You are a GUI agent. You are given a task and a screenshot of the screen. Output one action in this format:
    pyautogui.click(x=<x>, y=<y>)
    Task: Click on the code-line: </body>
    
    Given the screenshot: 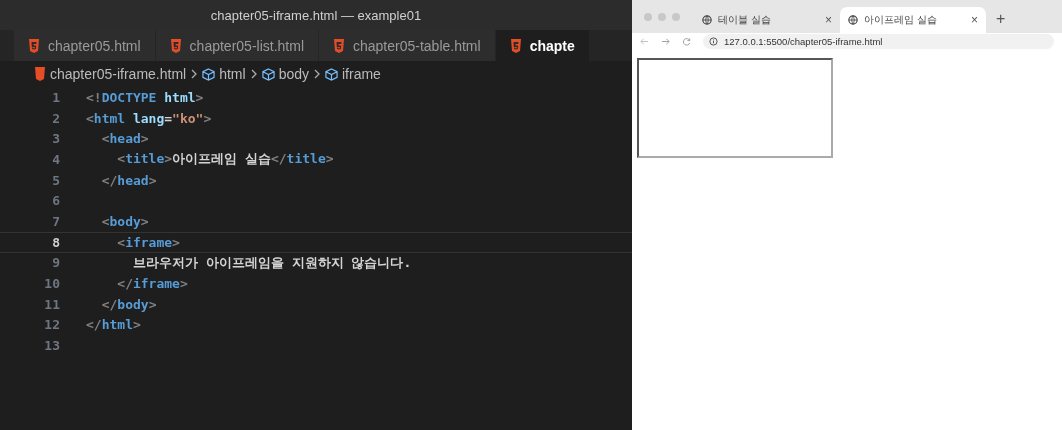 What is the action you would take?
    pyautogui.click(x=128, y=304)
    